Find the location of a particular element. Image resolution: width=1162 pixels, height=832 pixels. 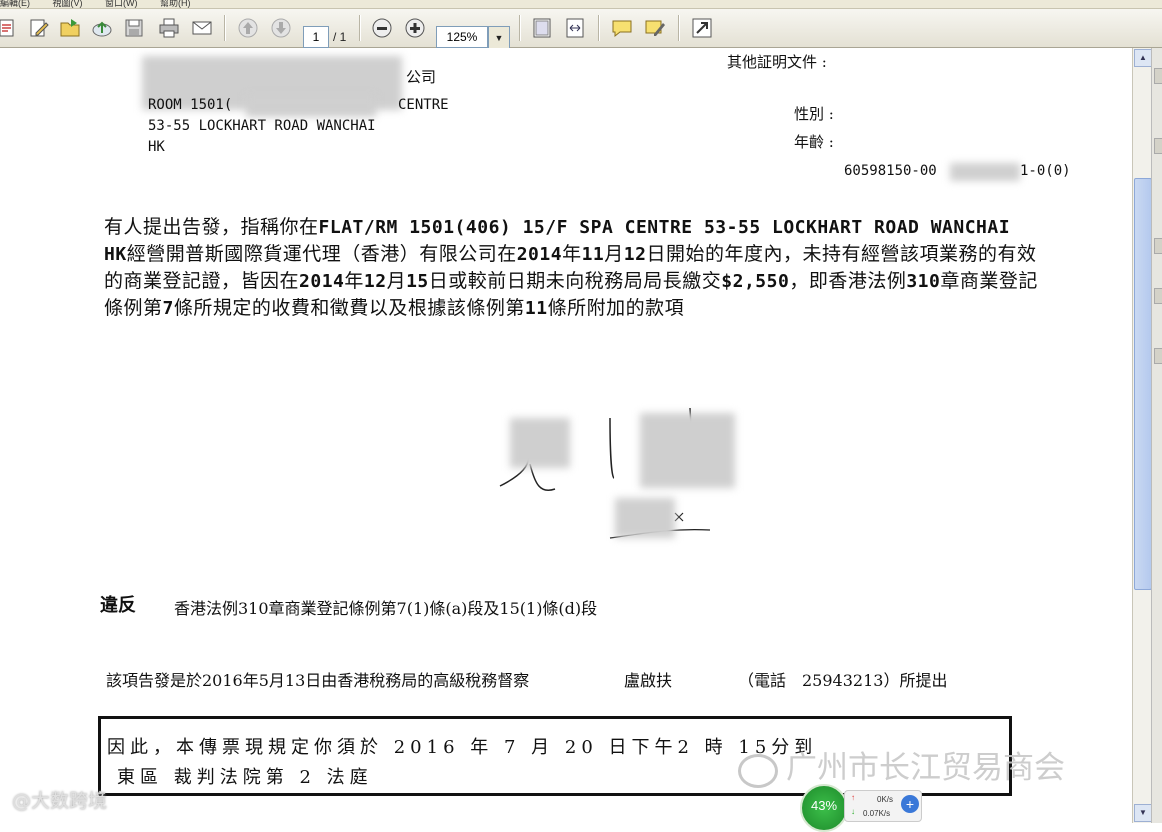

watermark-text: 广州市长江贸易商会 is located at coordinates (925, 768).